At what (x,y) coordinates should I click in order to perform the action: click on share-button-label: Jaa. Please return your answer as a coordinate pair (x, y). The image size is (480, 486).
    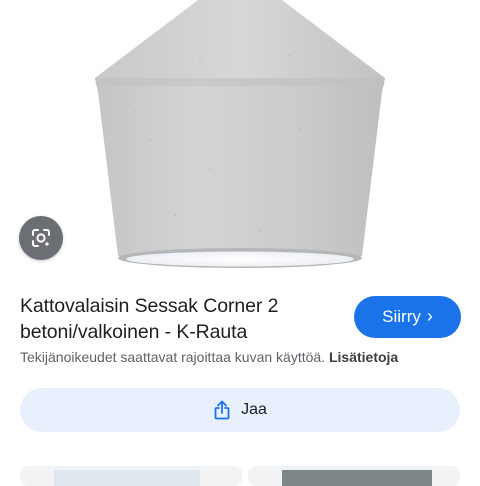
    Looking at the image, I should click on (254, 409).